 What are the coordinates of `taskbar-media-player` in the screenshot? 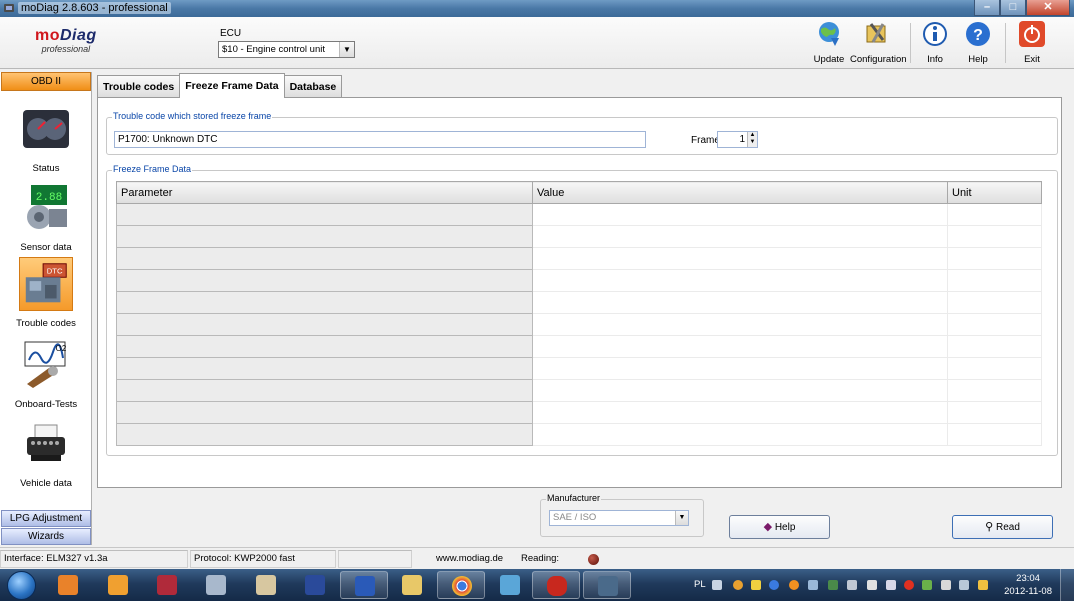 It's located at (68, 585).